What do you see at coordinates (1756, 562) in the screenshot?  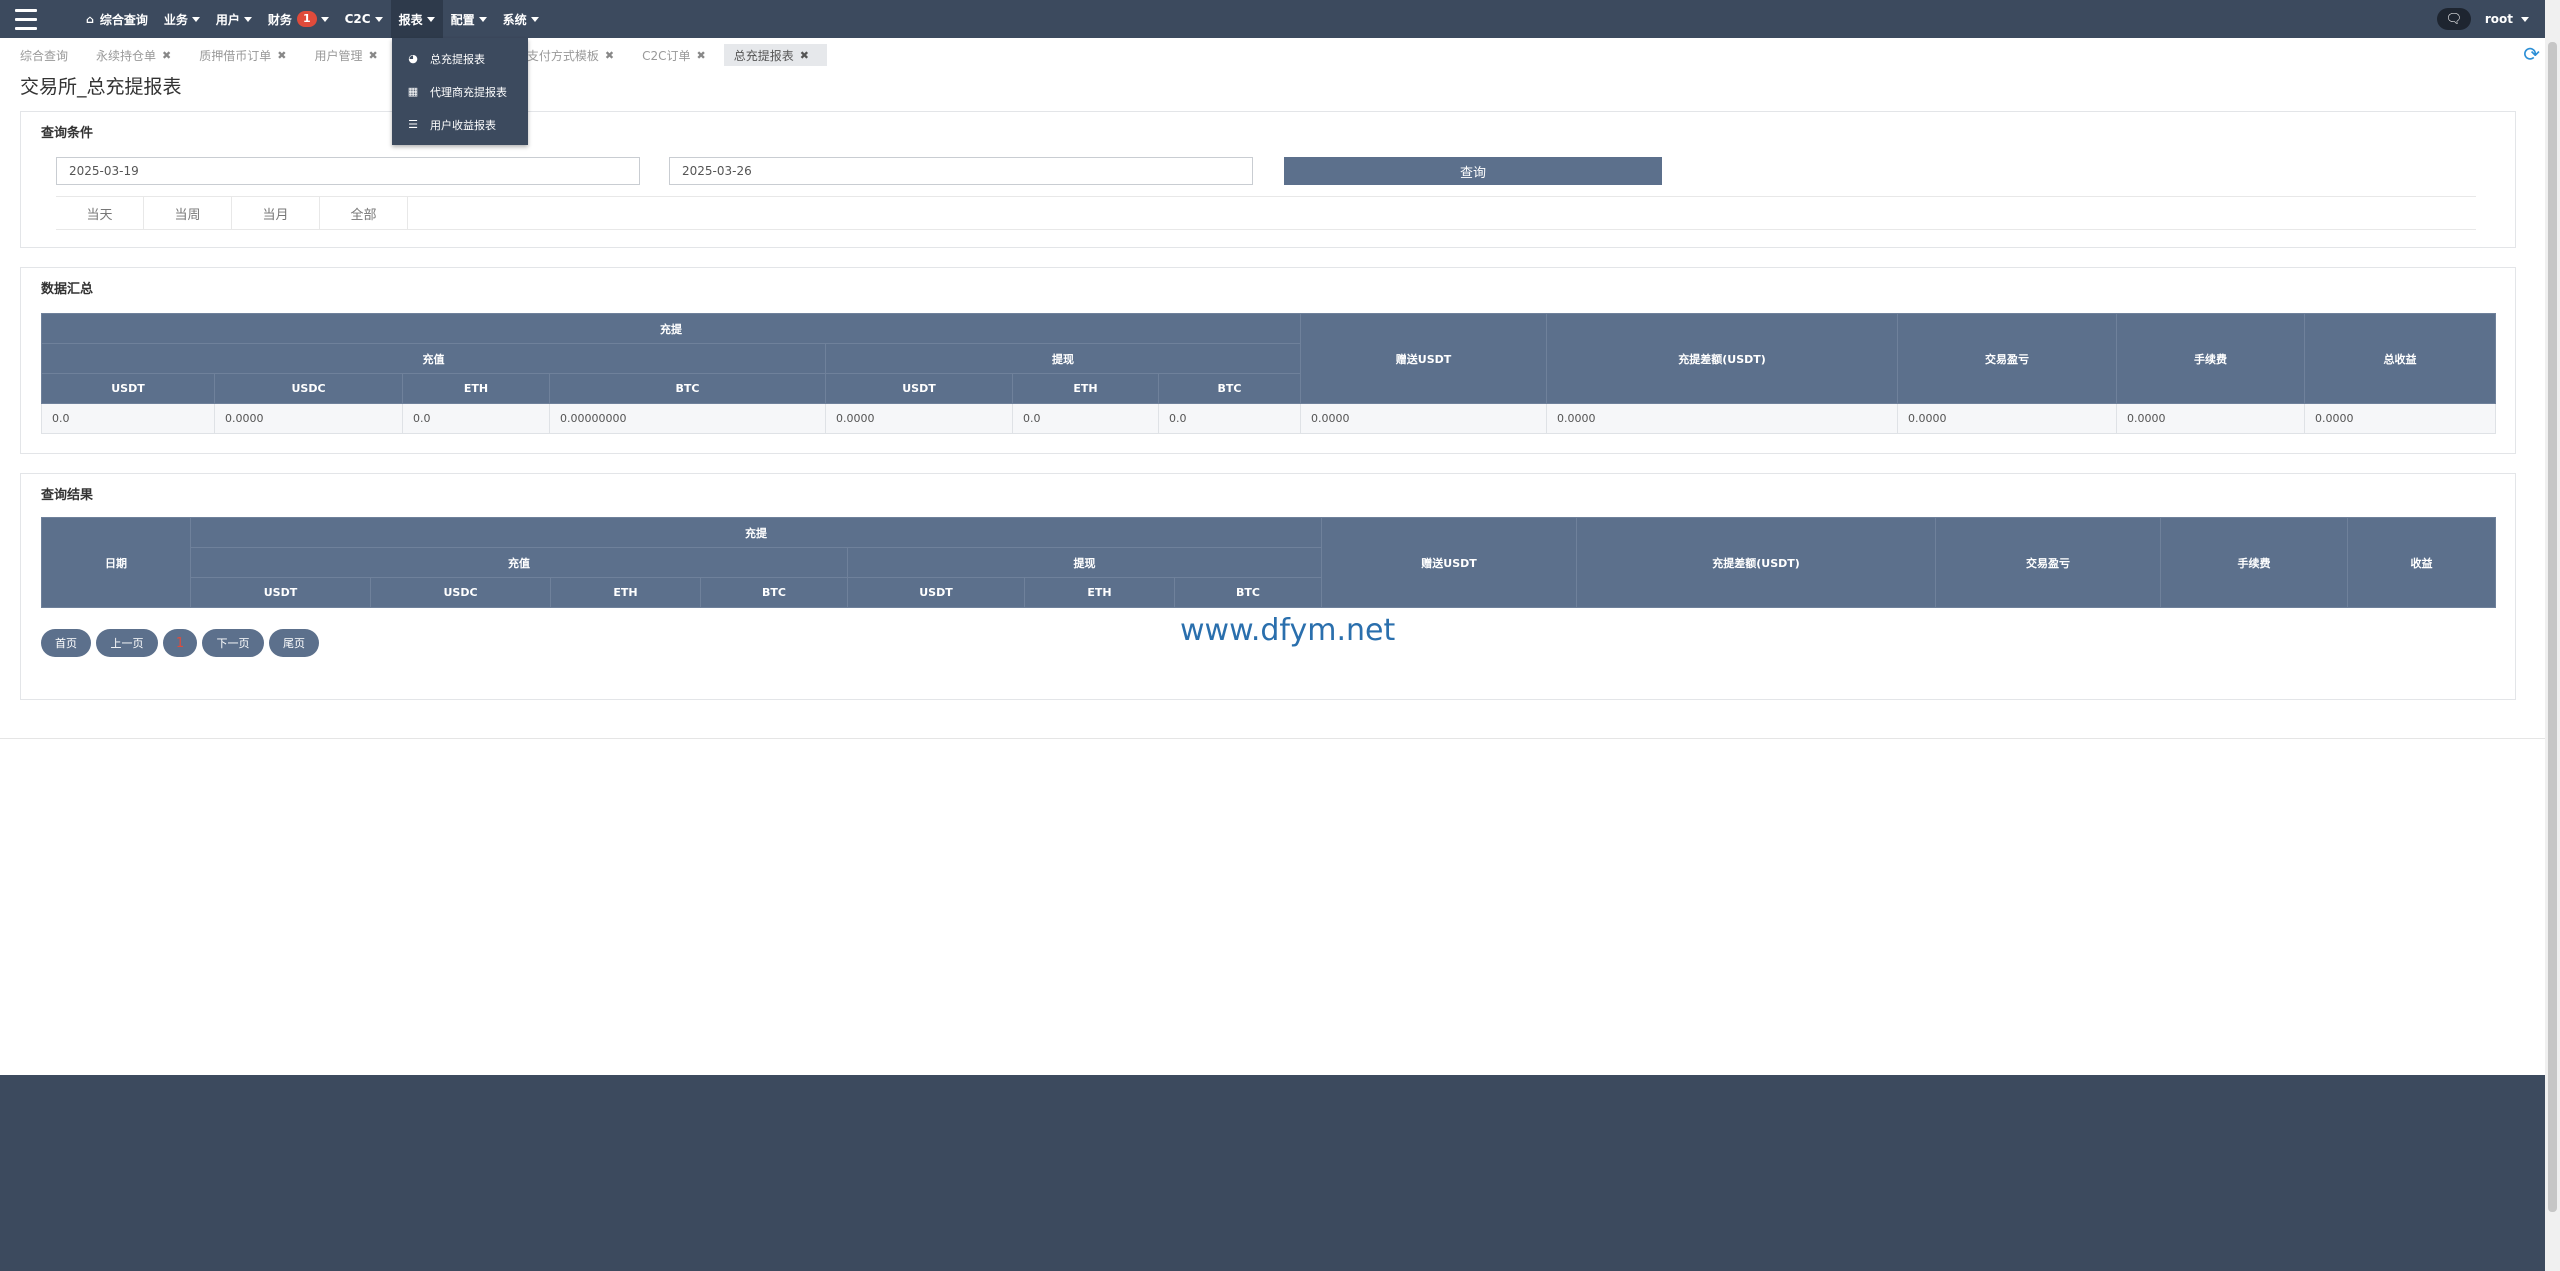 I see `header-diff: 充提差额(USDT)` at bounding box center [1756, 562].